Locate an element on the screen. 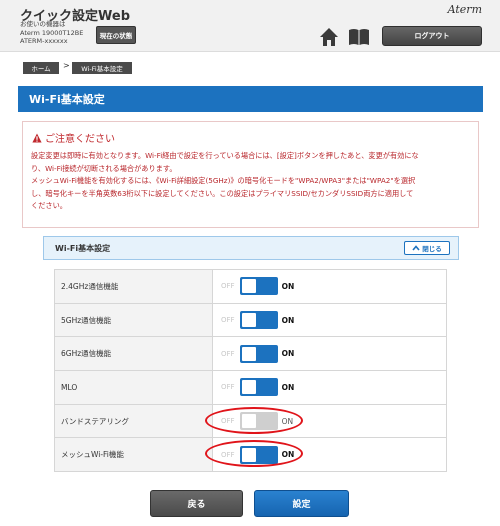 The image size is (500, 526). save-button: 設定 is located at coordinates (301, 503).